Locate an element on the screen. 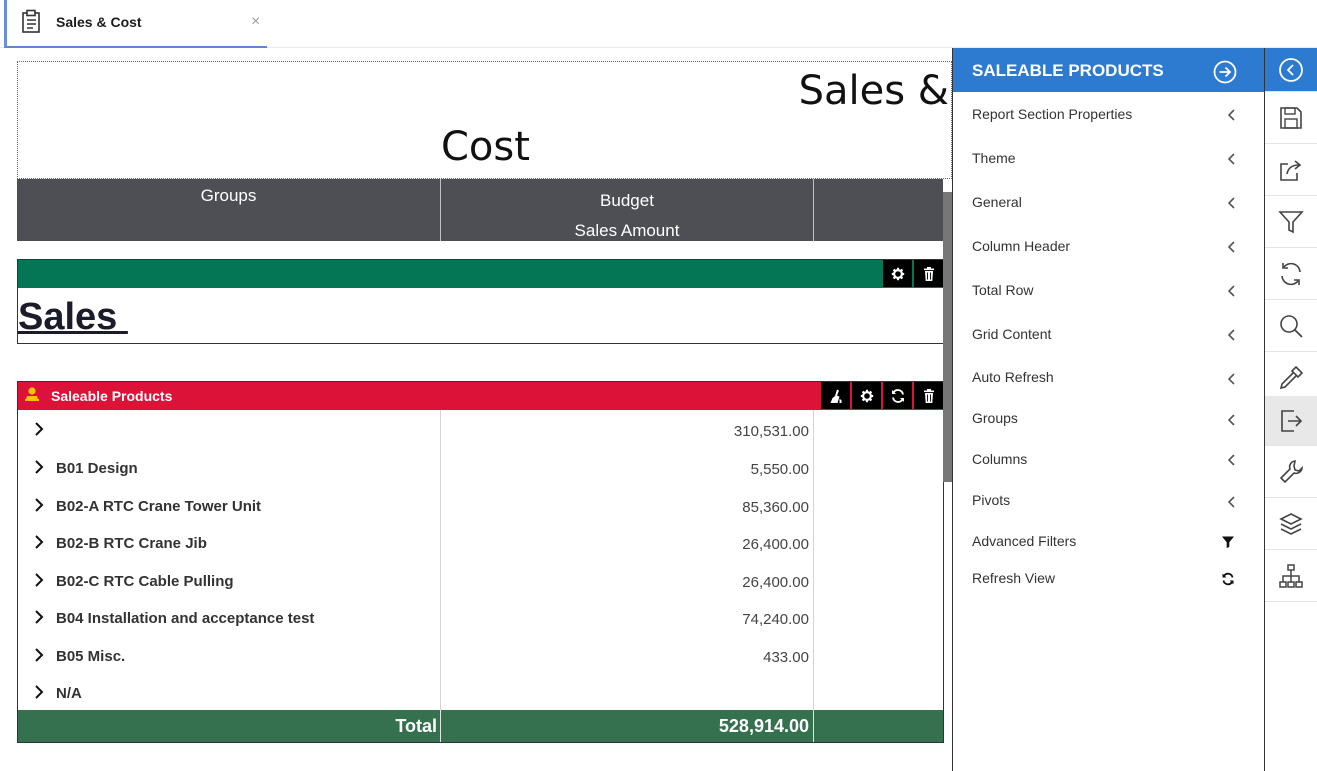 The image size is (1317, 771). report-title-line1: Sales & is located at coordinates (873, 91).